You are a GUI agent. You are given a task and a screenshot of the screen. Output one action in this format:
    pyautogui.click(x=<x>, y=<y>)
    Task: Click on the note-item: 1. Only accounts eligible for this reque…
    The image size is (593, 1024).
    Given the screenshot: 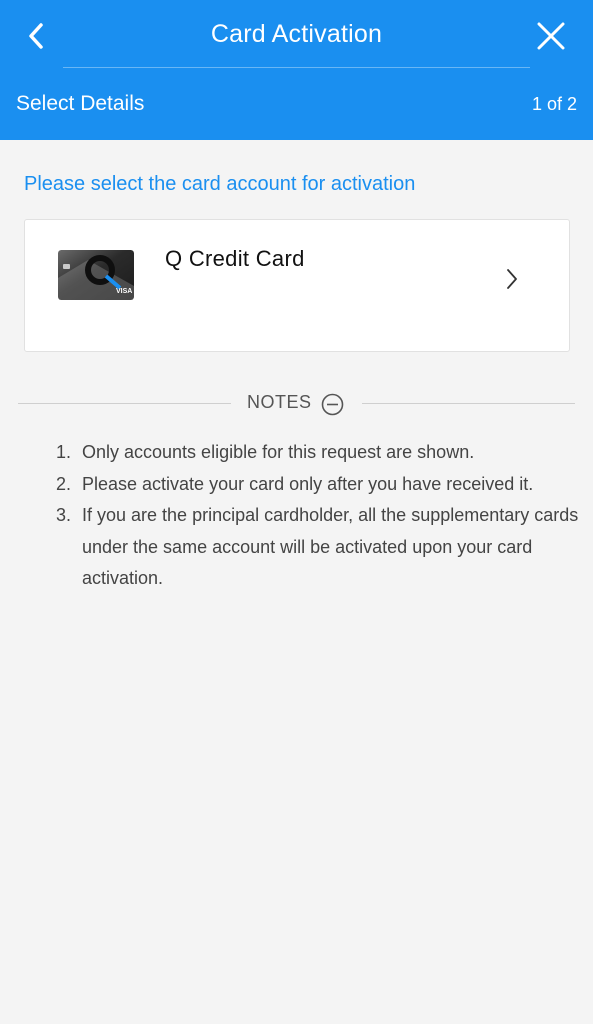 What is the action you would take?
    pyautogui.click(x=318, y=453)
    